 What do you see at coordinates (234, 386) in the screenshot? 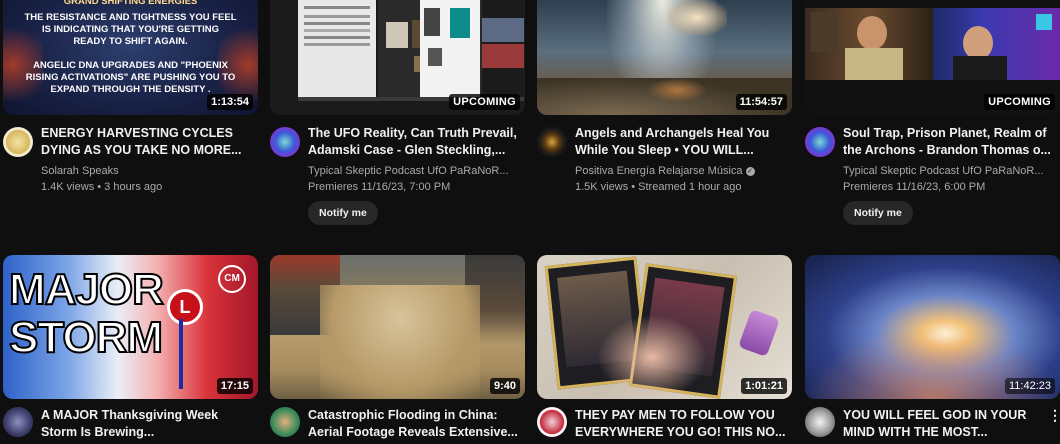
I see `duration-badge: 17:15` at bounding box center [234, 386].